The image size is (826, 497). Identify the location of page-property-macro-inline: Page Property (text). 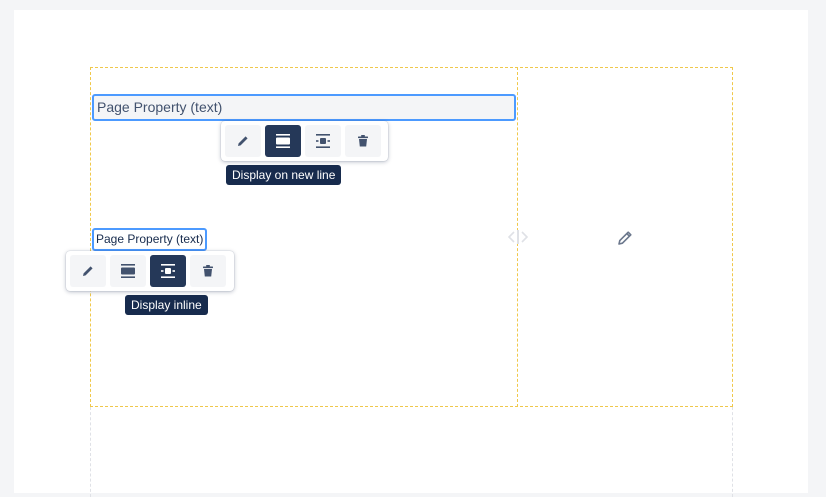
(150, 239).